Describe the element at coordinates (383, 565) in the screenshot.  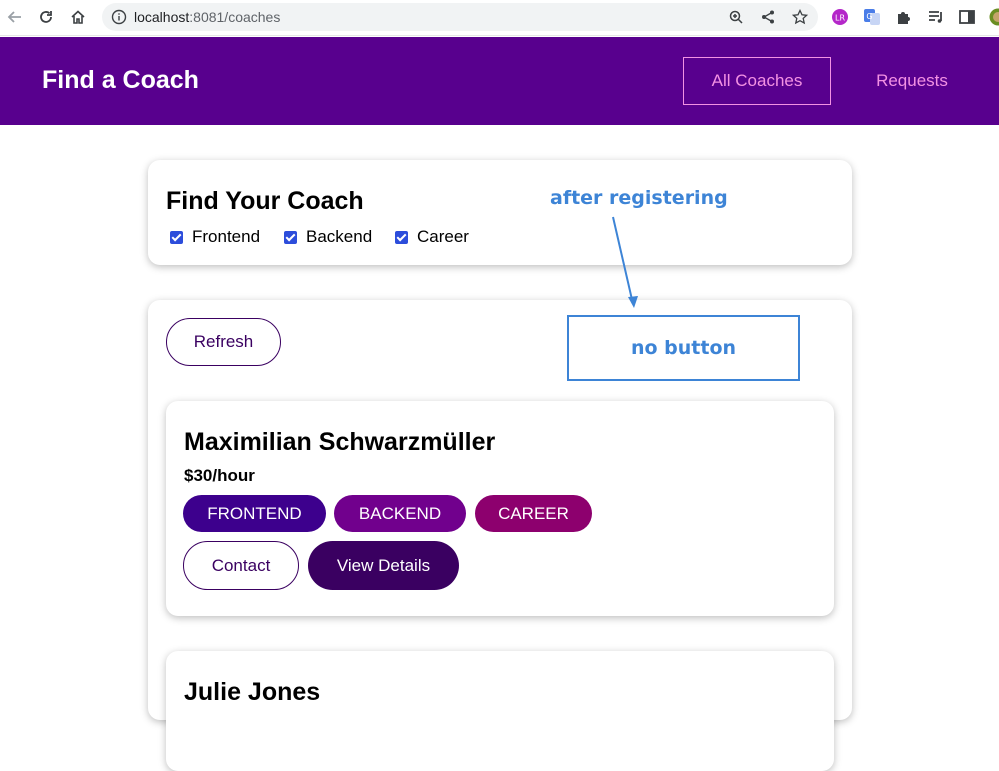
I see `view-details-button: View Details` at that location.